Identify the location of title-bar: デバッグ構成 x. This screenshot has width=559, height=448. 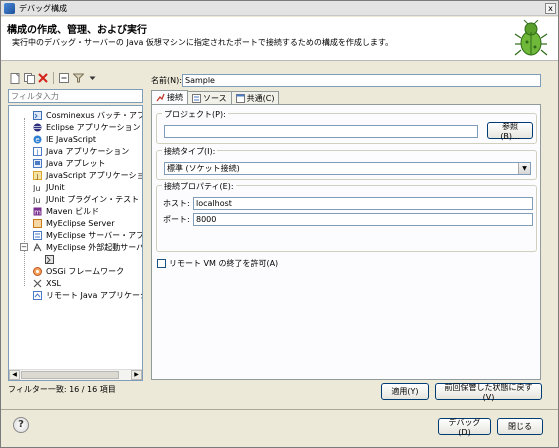
(279, 8).